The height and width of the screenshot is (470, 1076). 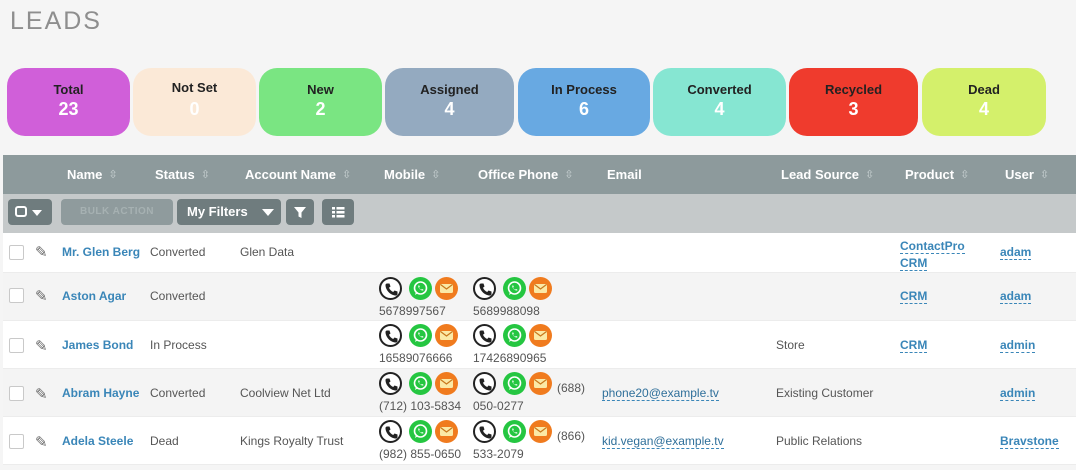 I want to click on funnel-icon, so click(x=300, y=212).